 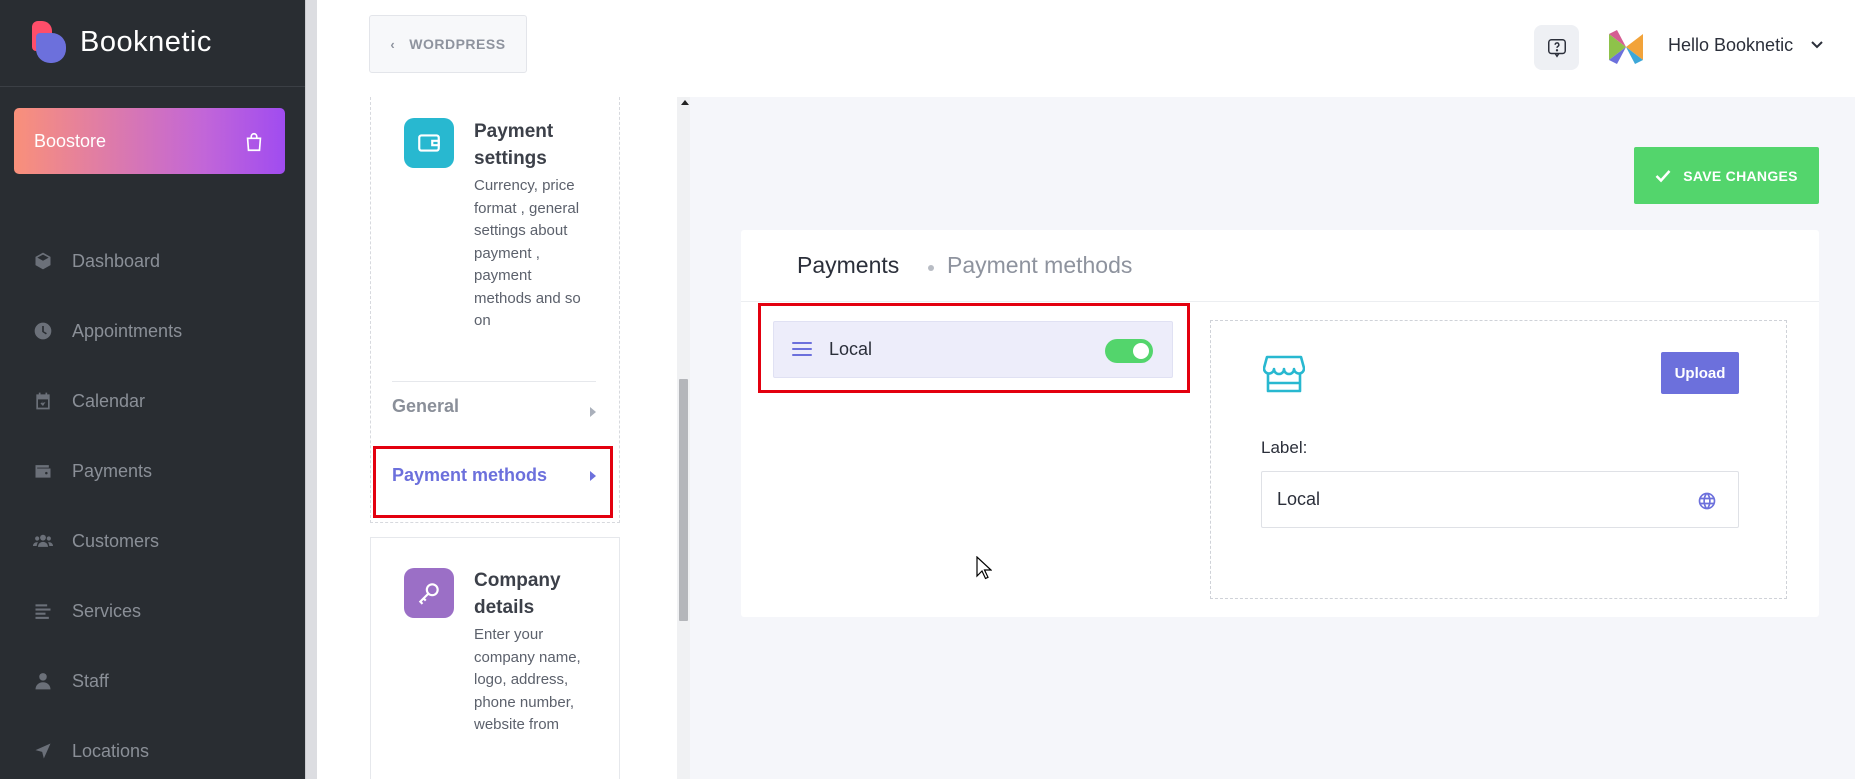 What do you see at coordinates (931, 268) in the screenshot?
I see `breadcrumb-separator` at bounding box center [931, 268].